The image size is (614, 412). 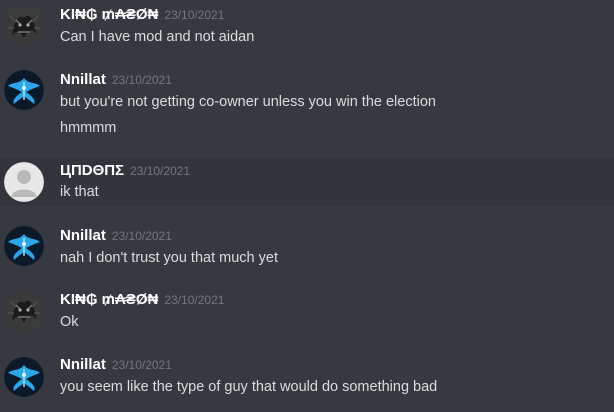 What do you see at coordinates (88, 128) in the screenshot?
I see `message-text: hmmmm` at bounding box center [88, 128].